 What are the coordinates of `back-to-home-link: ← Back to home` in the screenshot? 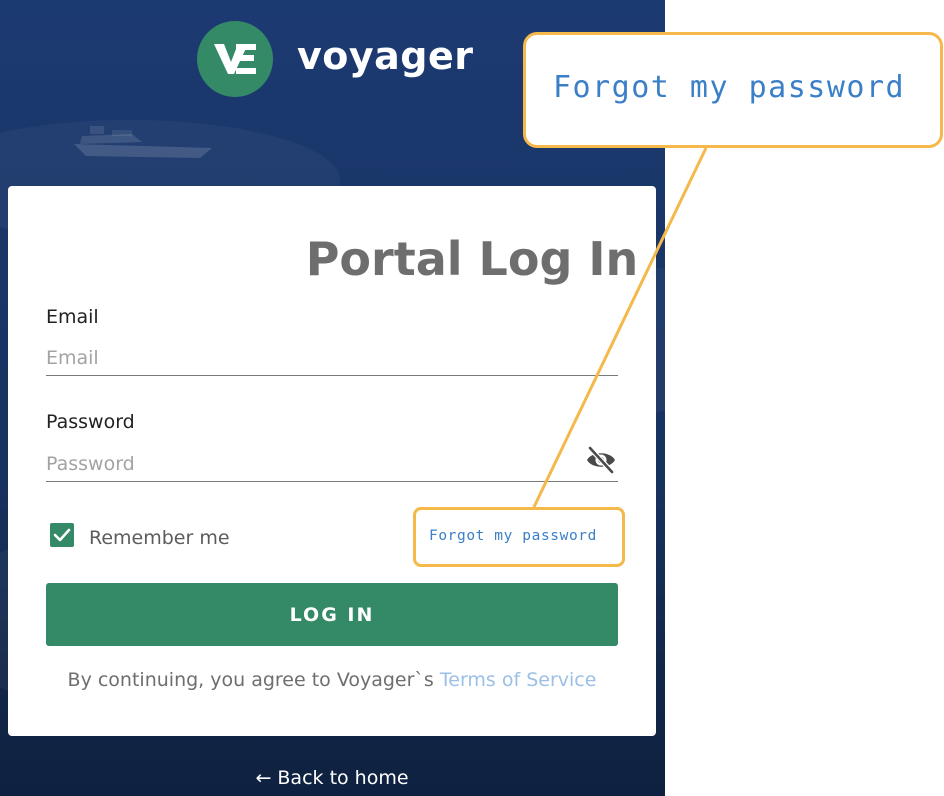 It's located at (332, 778).